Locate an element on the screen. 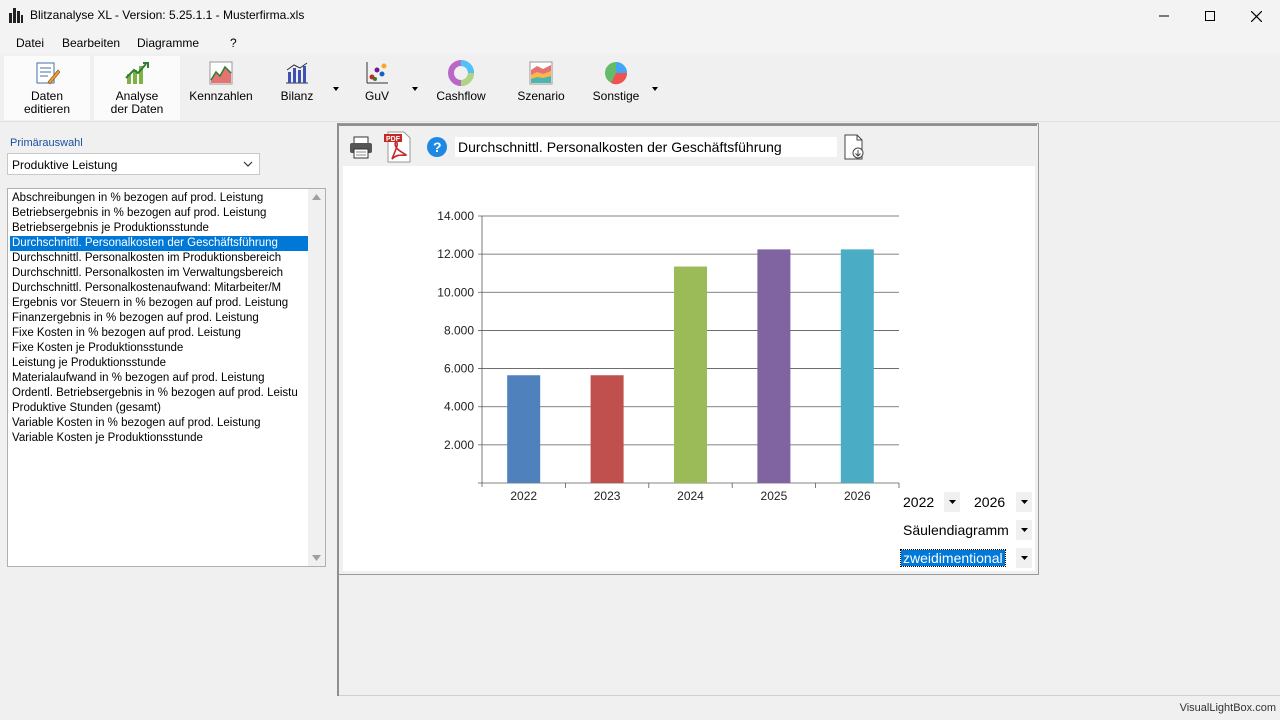 Image resolution: width=1280 pixels, height=720 pixels. guv-dropdown-icon is located at coordinates (415, 89).